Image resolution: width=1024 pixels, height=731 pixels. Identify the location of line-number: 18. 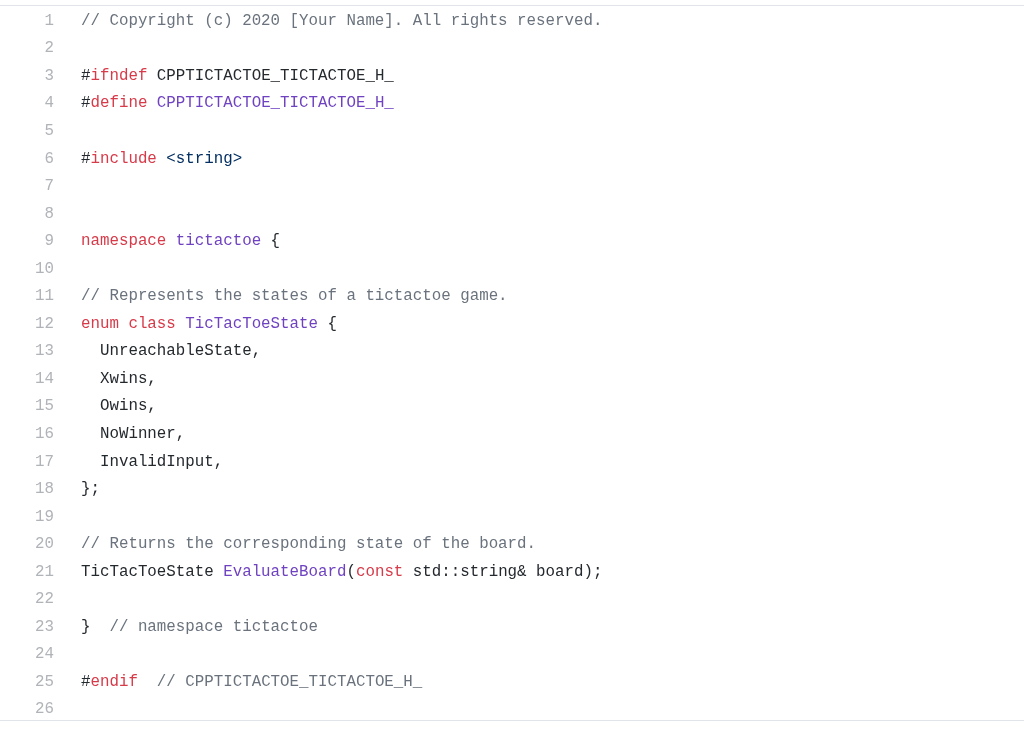
(44, 489).